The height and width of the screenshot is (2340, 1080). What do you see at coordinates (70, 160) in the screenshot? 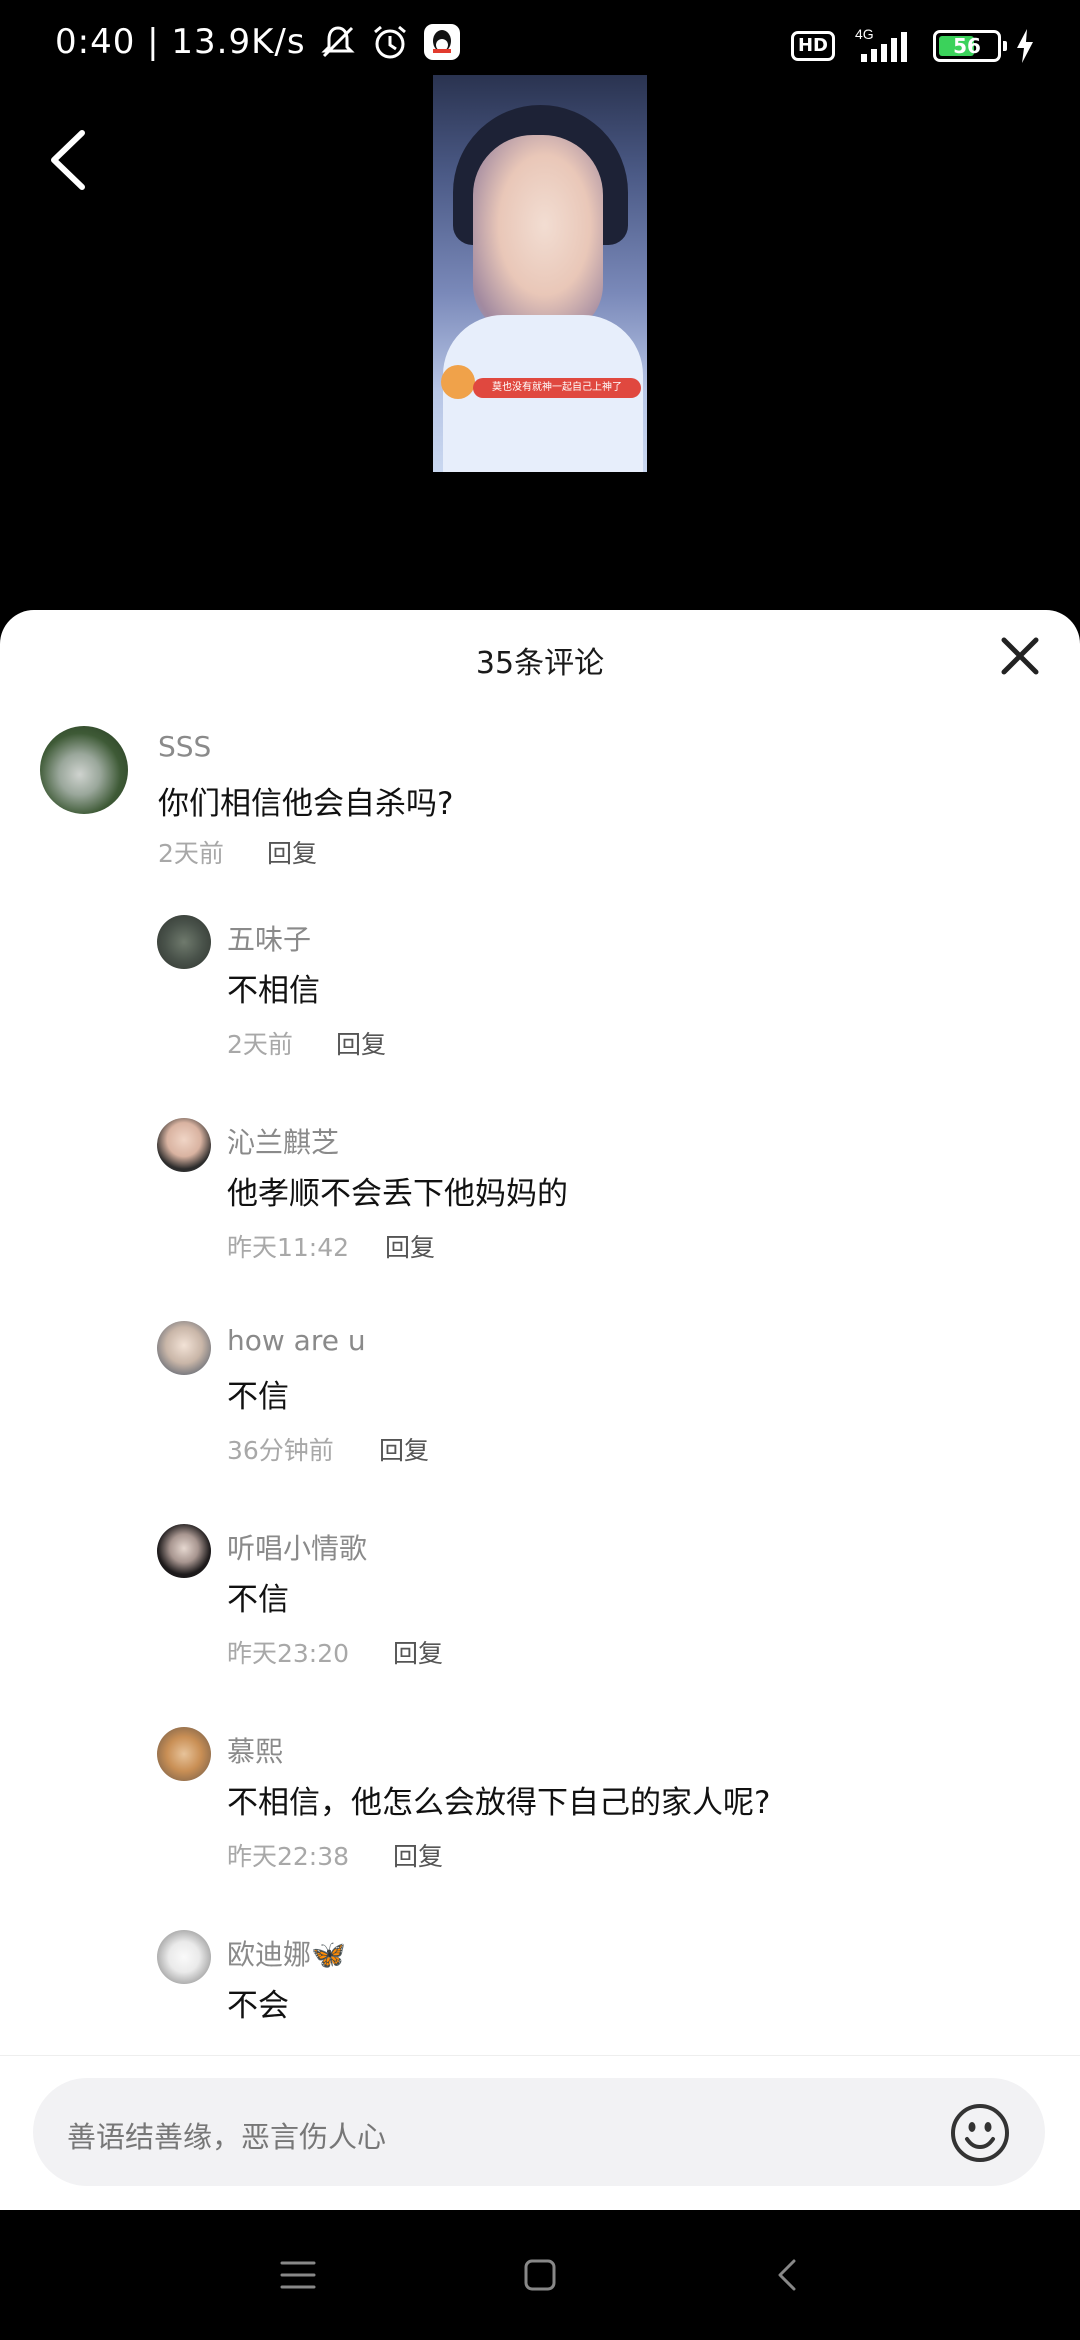
I see `back-button` at bounding box center [70, 160].